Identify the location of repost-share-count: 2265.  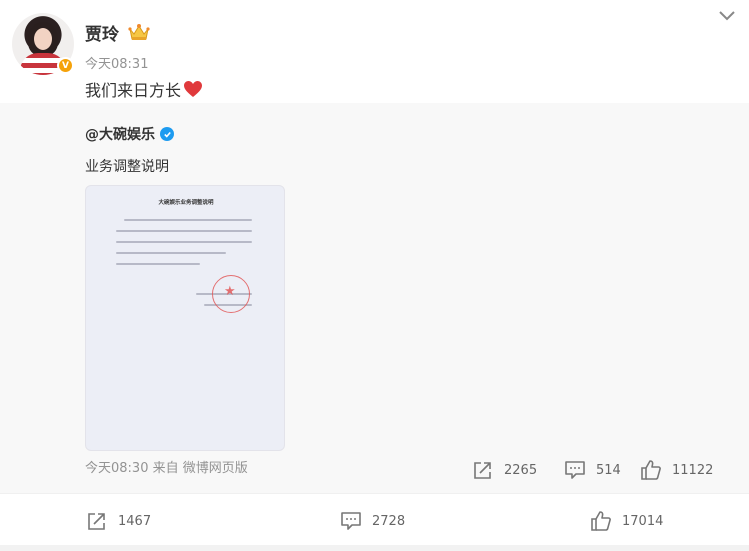
(521, 470).